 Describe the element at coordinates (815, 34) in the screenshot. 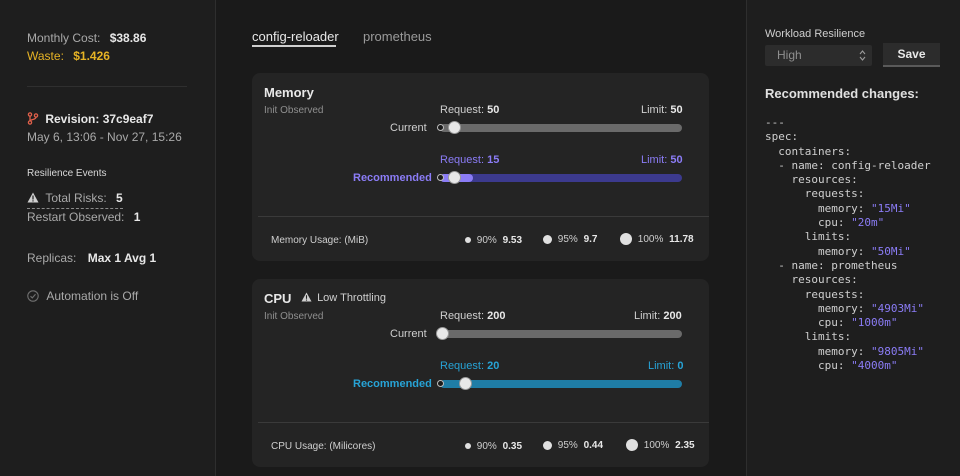

I see `workload-resilience-title: Workload Resilience` at that location.